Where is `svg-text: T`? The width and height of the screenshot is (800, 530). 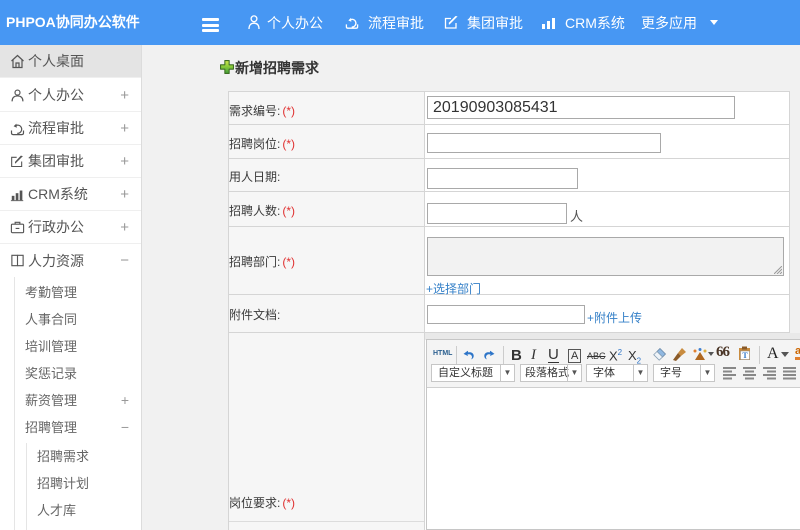 svg-text: T is located at coordinates (745, 355).